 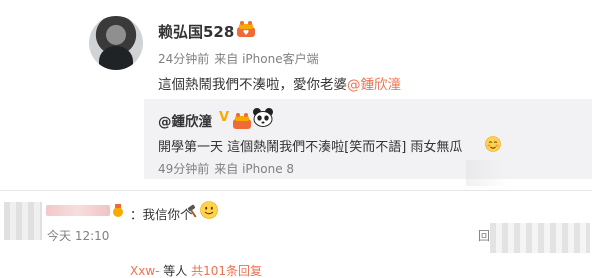 I want to click on post-time: 24分钟前, so click(x=183, y=59).